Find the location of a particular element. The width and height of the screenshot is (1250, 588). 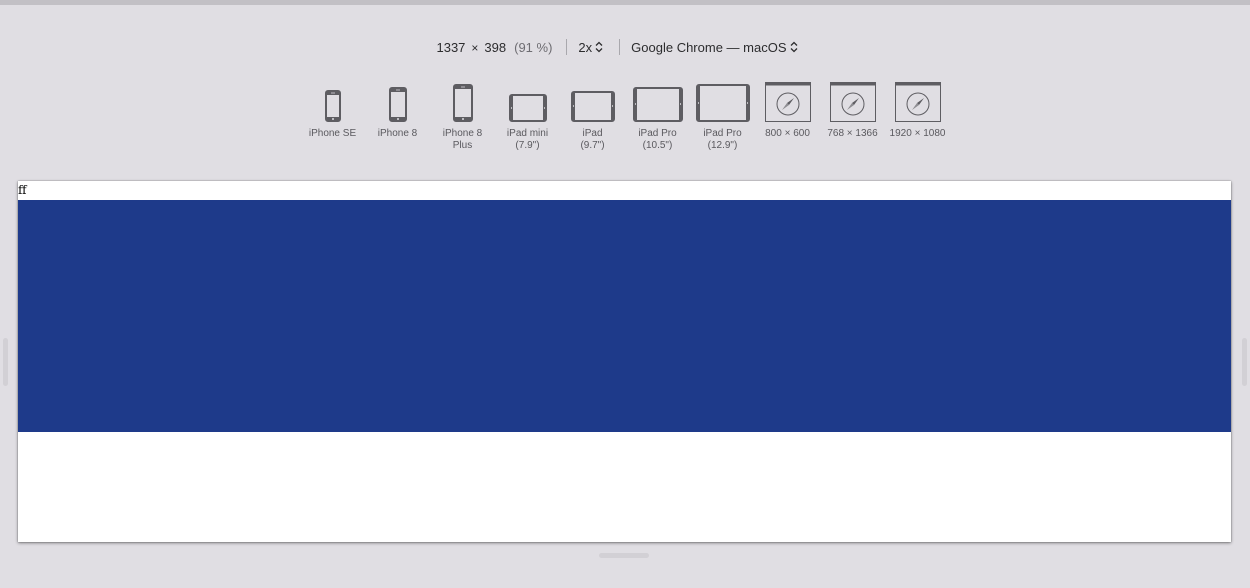

device-preset-800x600: 800 × 600 is located at coordinates (787, 115).